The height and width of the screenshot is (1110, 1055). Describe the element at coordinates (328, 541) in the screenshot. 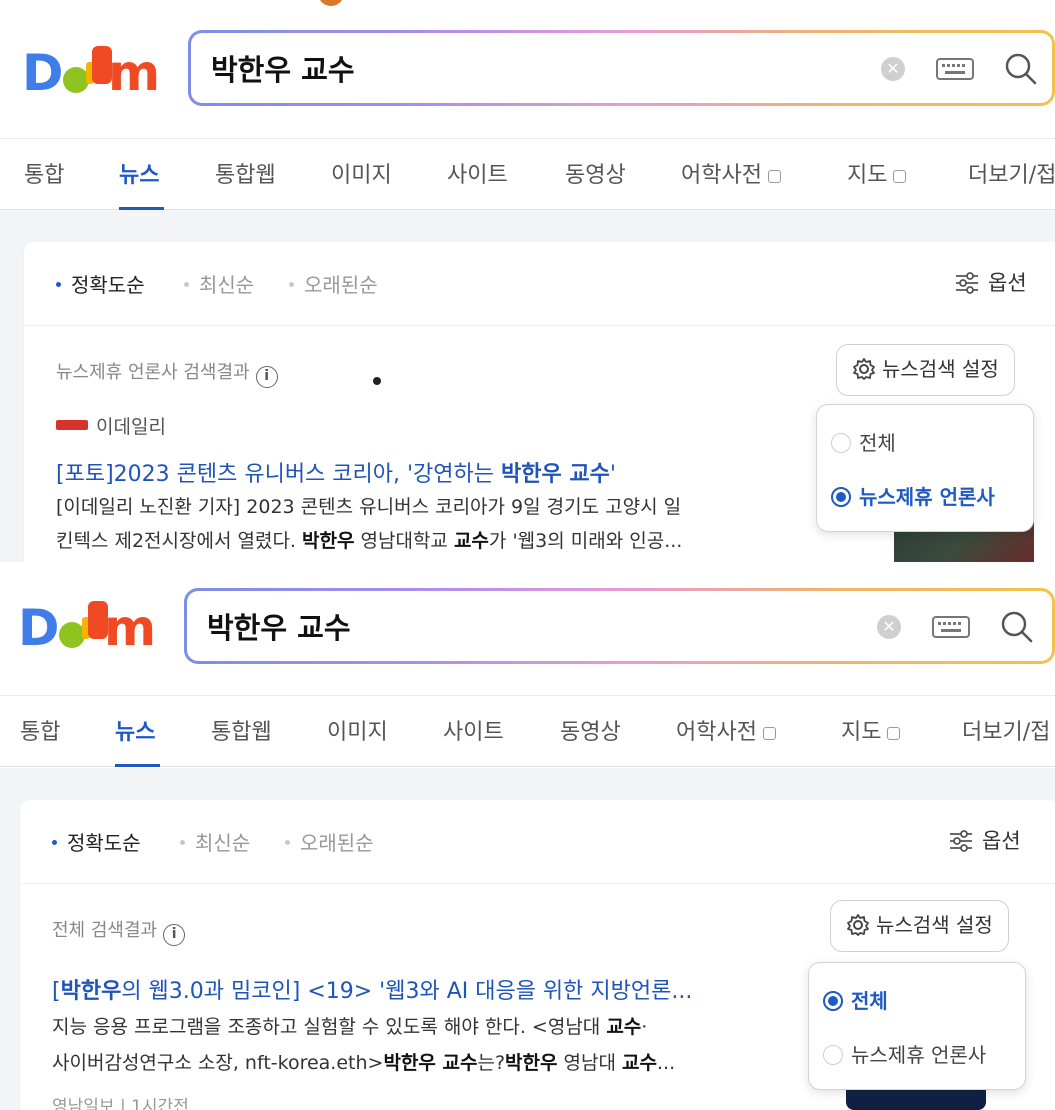

I see `snippet-highlight: 박한우` at that location.